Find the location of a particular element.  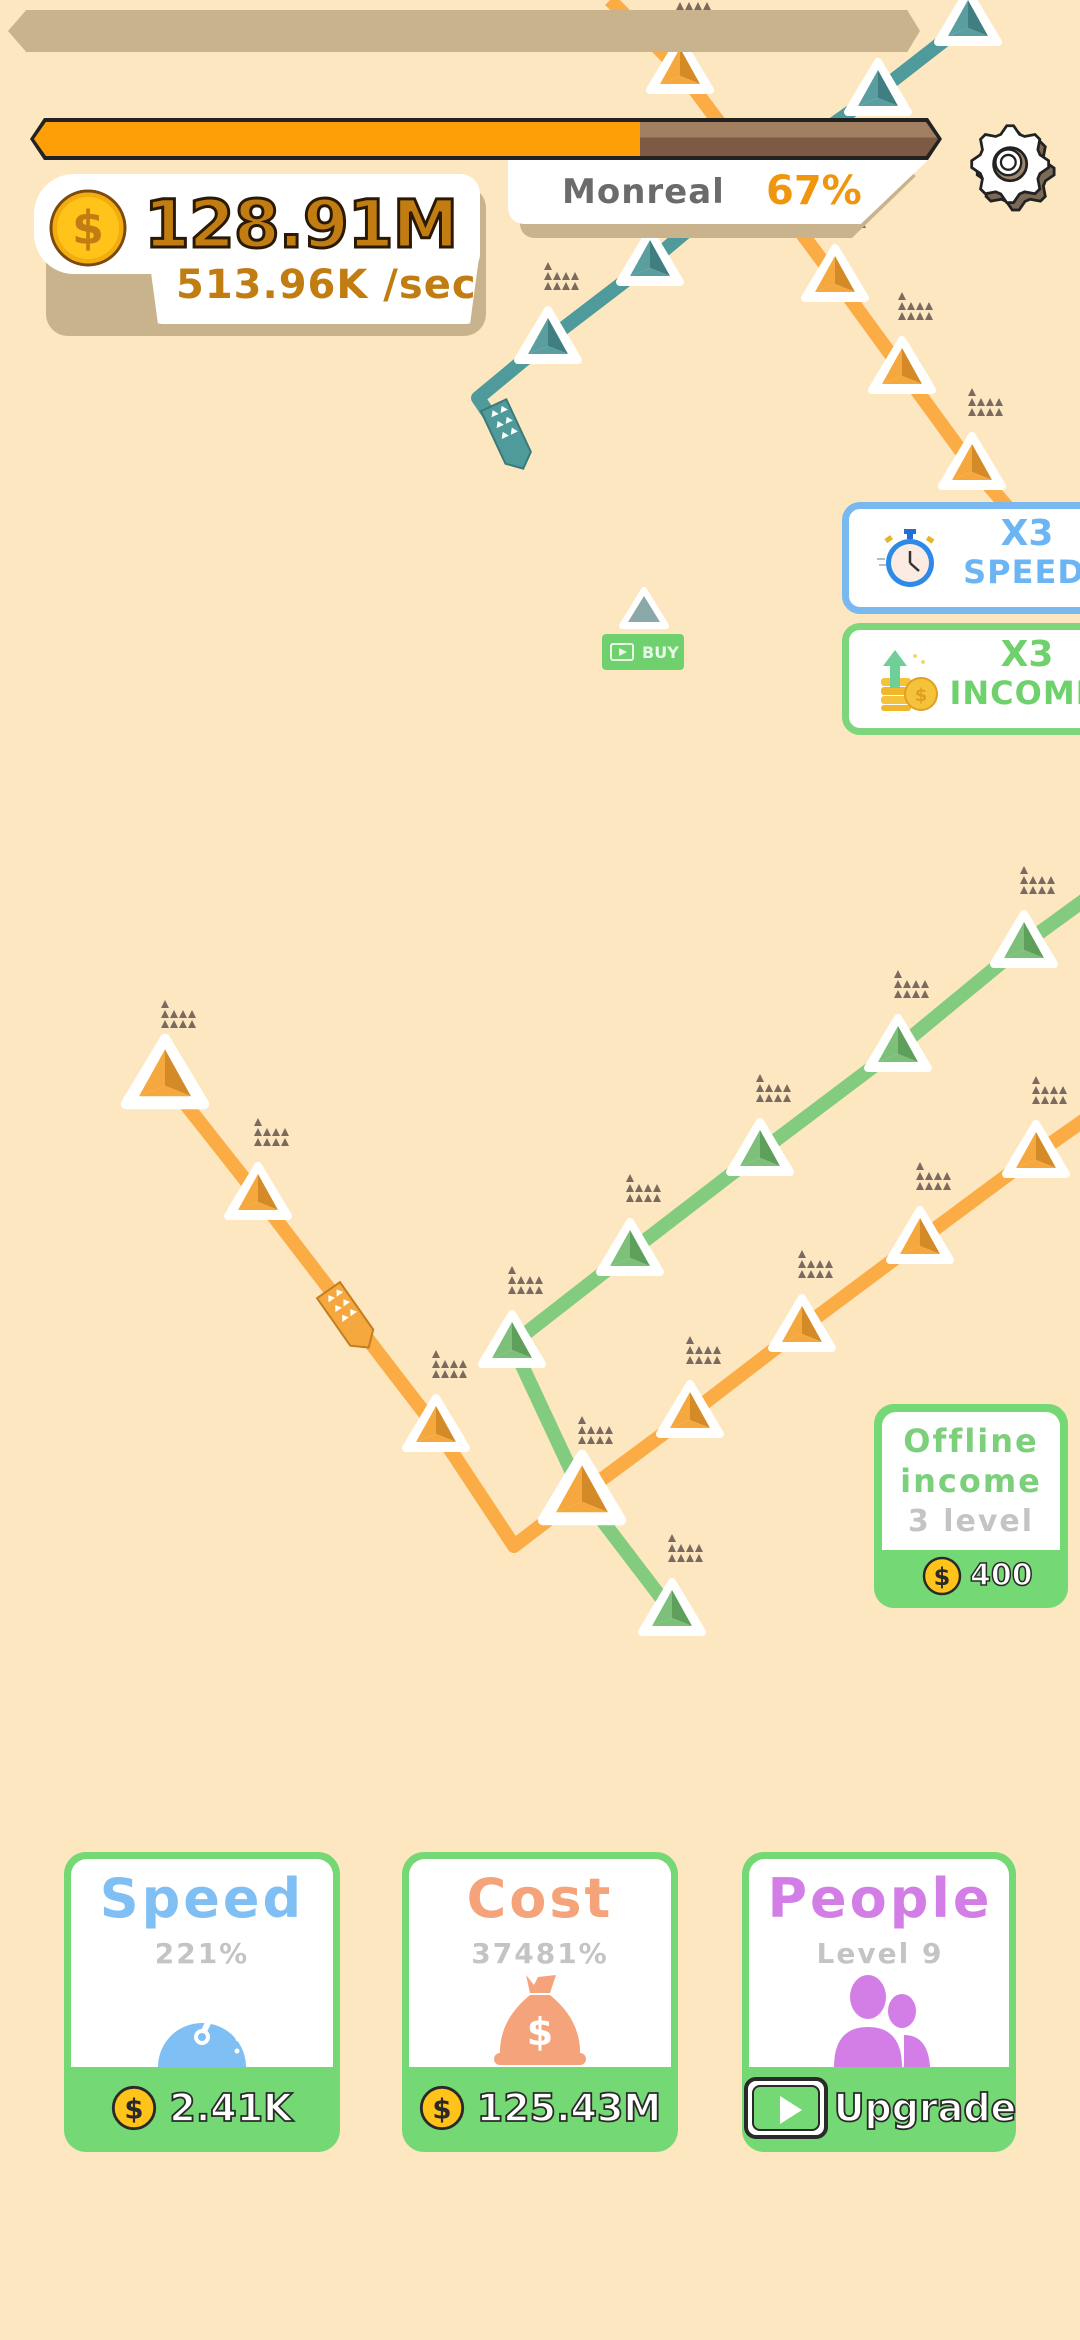

progress-fill is located at coordinates (337, 139).